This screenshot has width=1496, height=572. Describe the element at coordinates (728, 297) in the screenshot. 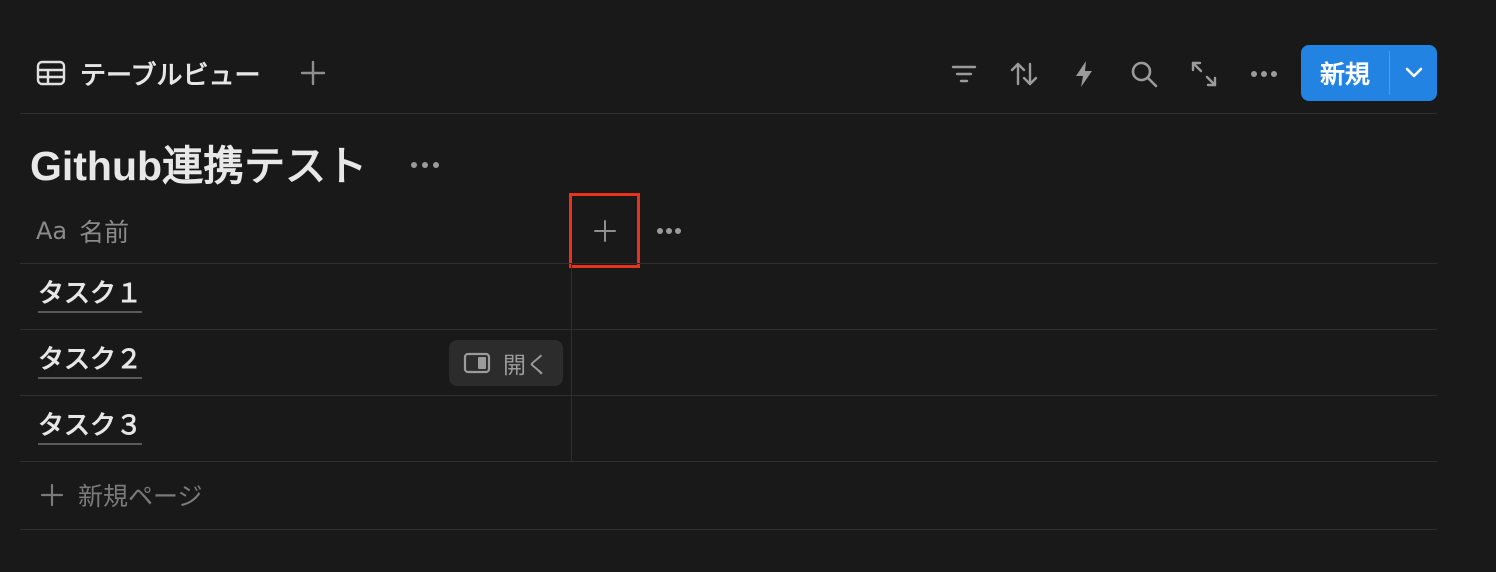

I see `table-row: タスク１` at that location.